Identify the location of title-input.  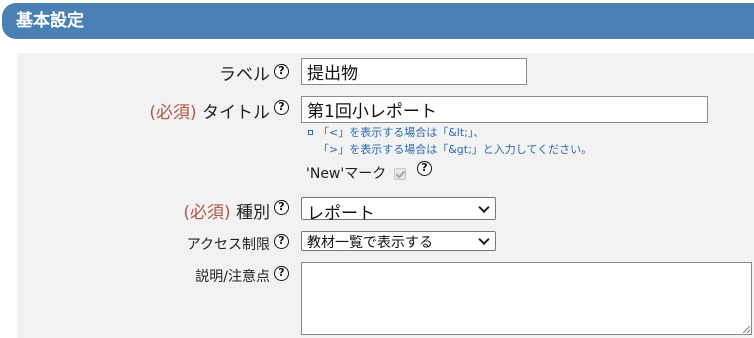
(504, 109).